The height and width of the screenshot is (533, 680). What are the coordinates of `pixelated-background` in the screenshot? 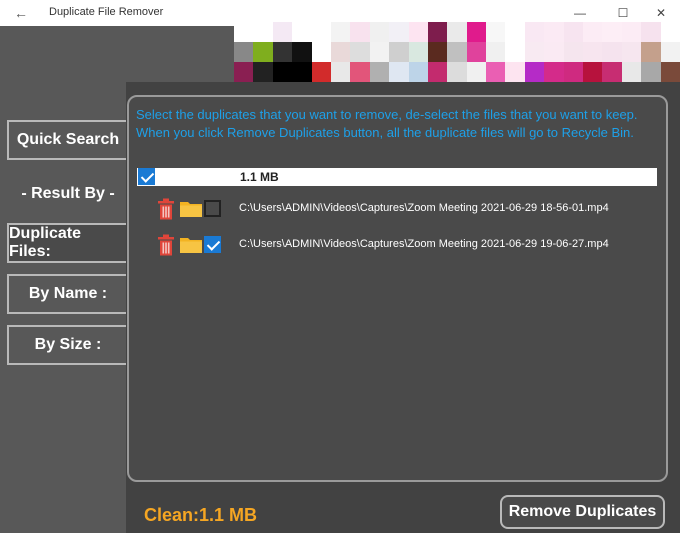 It's located at (457, 52).